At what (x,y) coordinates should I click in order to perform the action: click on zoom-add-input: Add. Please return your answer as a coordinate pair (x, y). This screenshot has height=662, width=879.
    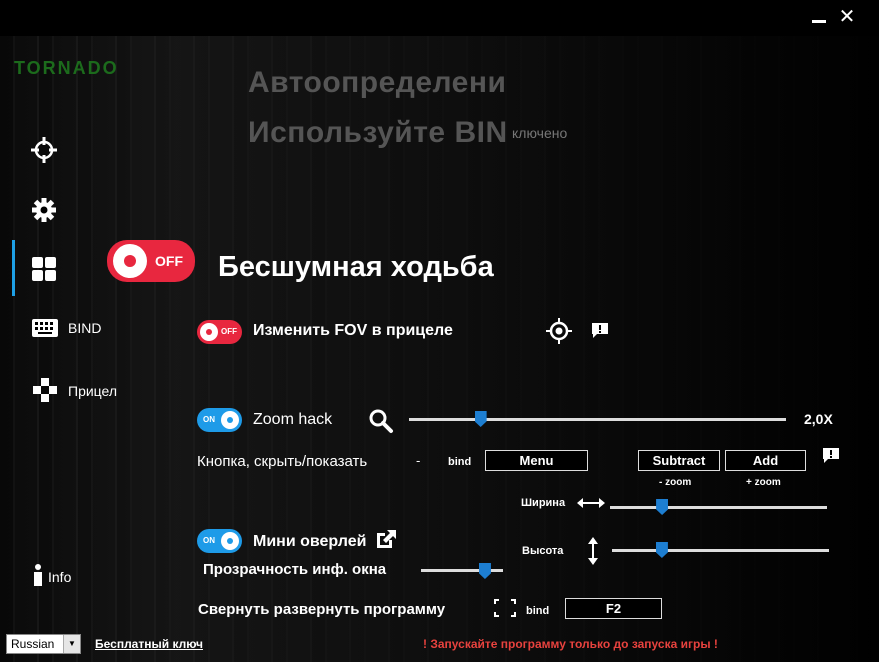
    Looking at the image, I should click on (765, 460).